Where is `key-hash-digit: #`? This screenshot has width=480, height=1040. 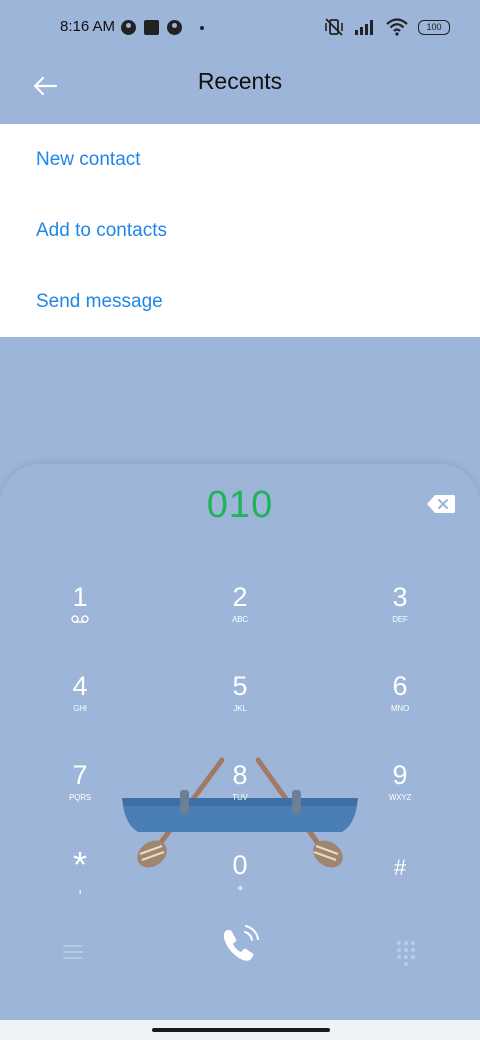 key-hash-digit: # is located at coordinates (400, 867).